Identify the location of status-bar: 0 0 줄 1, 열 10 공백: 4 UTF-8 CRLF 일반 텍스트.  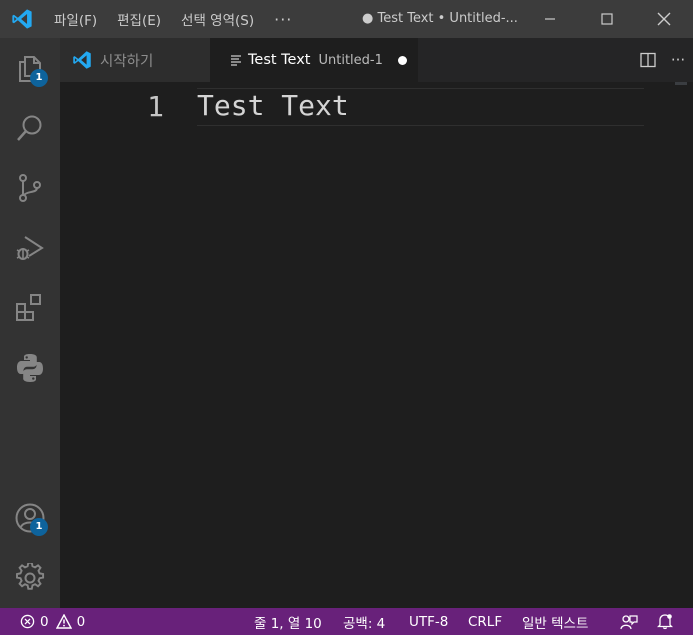
(346, 621).